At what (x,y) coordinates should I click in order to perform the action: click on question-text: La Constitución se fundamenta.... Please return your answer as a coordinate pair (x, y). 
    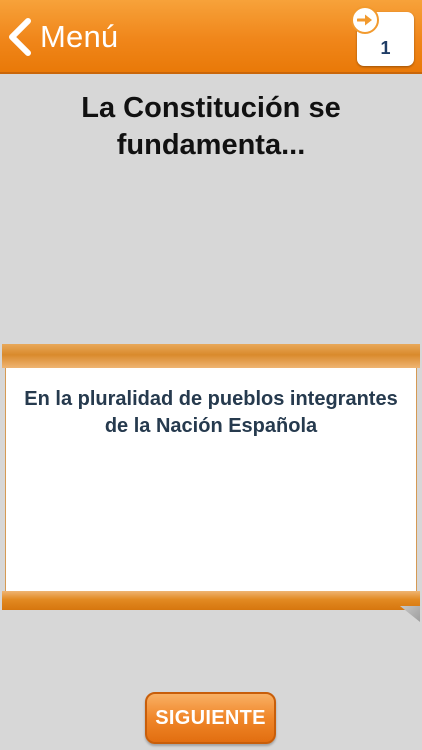
    Looking at the image, I should click on (211, 126).